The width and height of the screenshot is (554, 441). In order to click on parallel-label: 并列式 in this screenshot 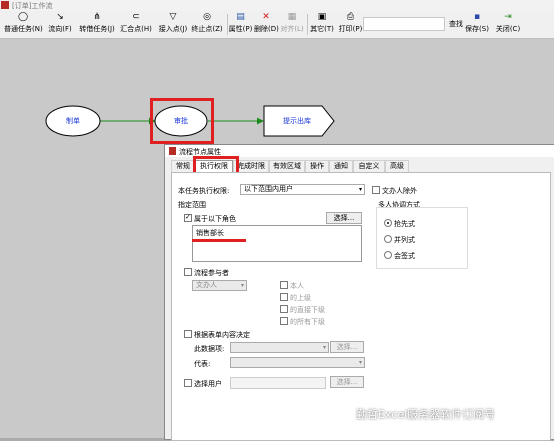, I will do `click(404, 240)`.